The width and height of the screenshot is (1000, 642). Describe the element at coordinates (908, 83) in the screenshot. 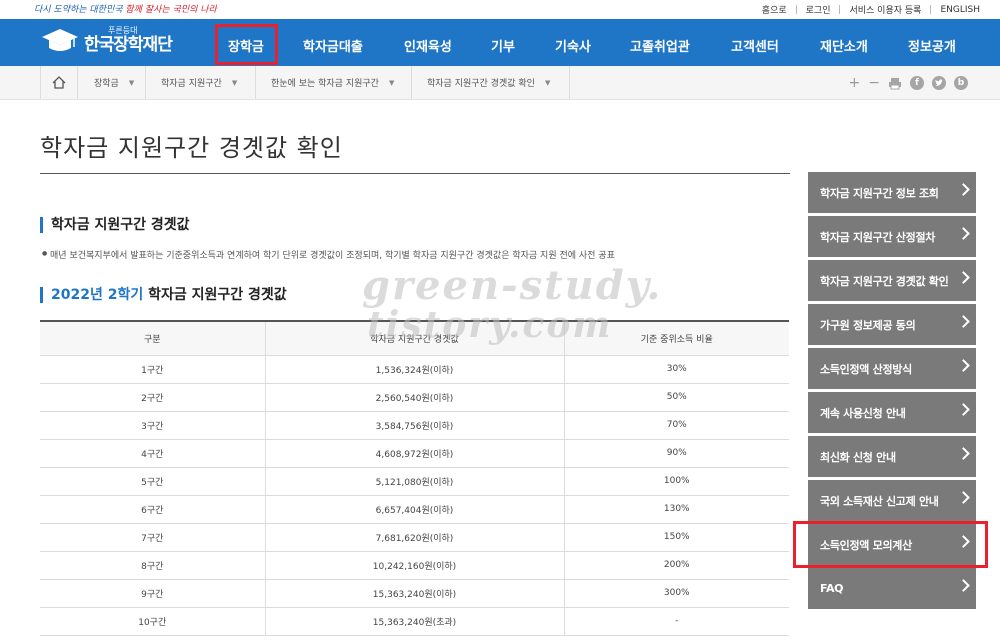

I see `page-tools: + − f b` at that location.